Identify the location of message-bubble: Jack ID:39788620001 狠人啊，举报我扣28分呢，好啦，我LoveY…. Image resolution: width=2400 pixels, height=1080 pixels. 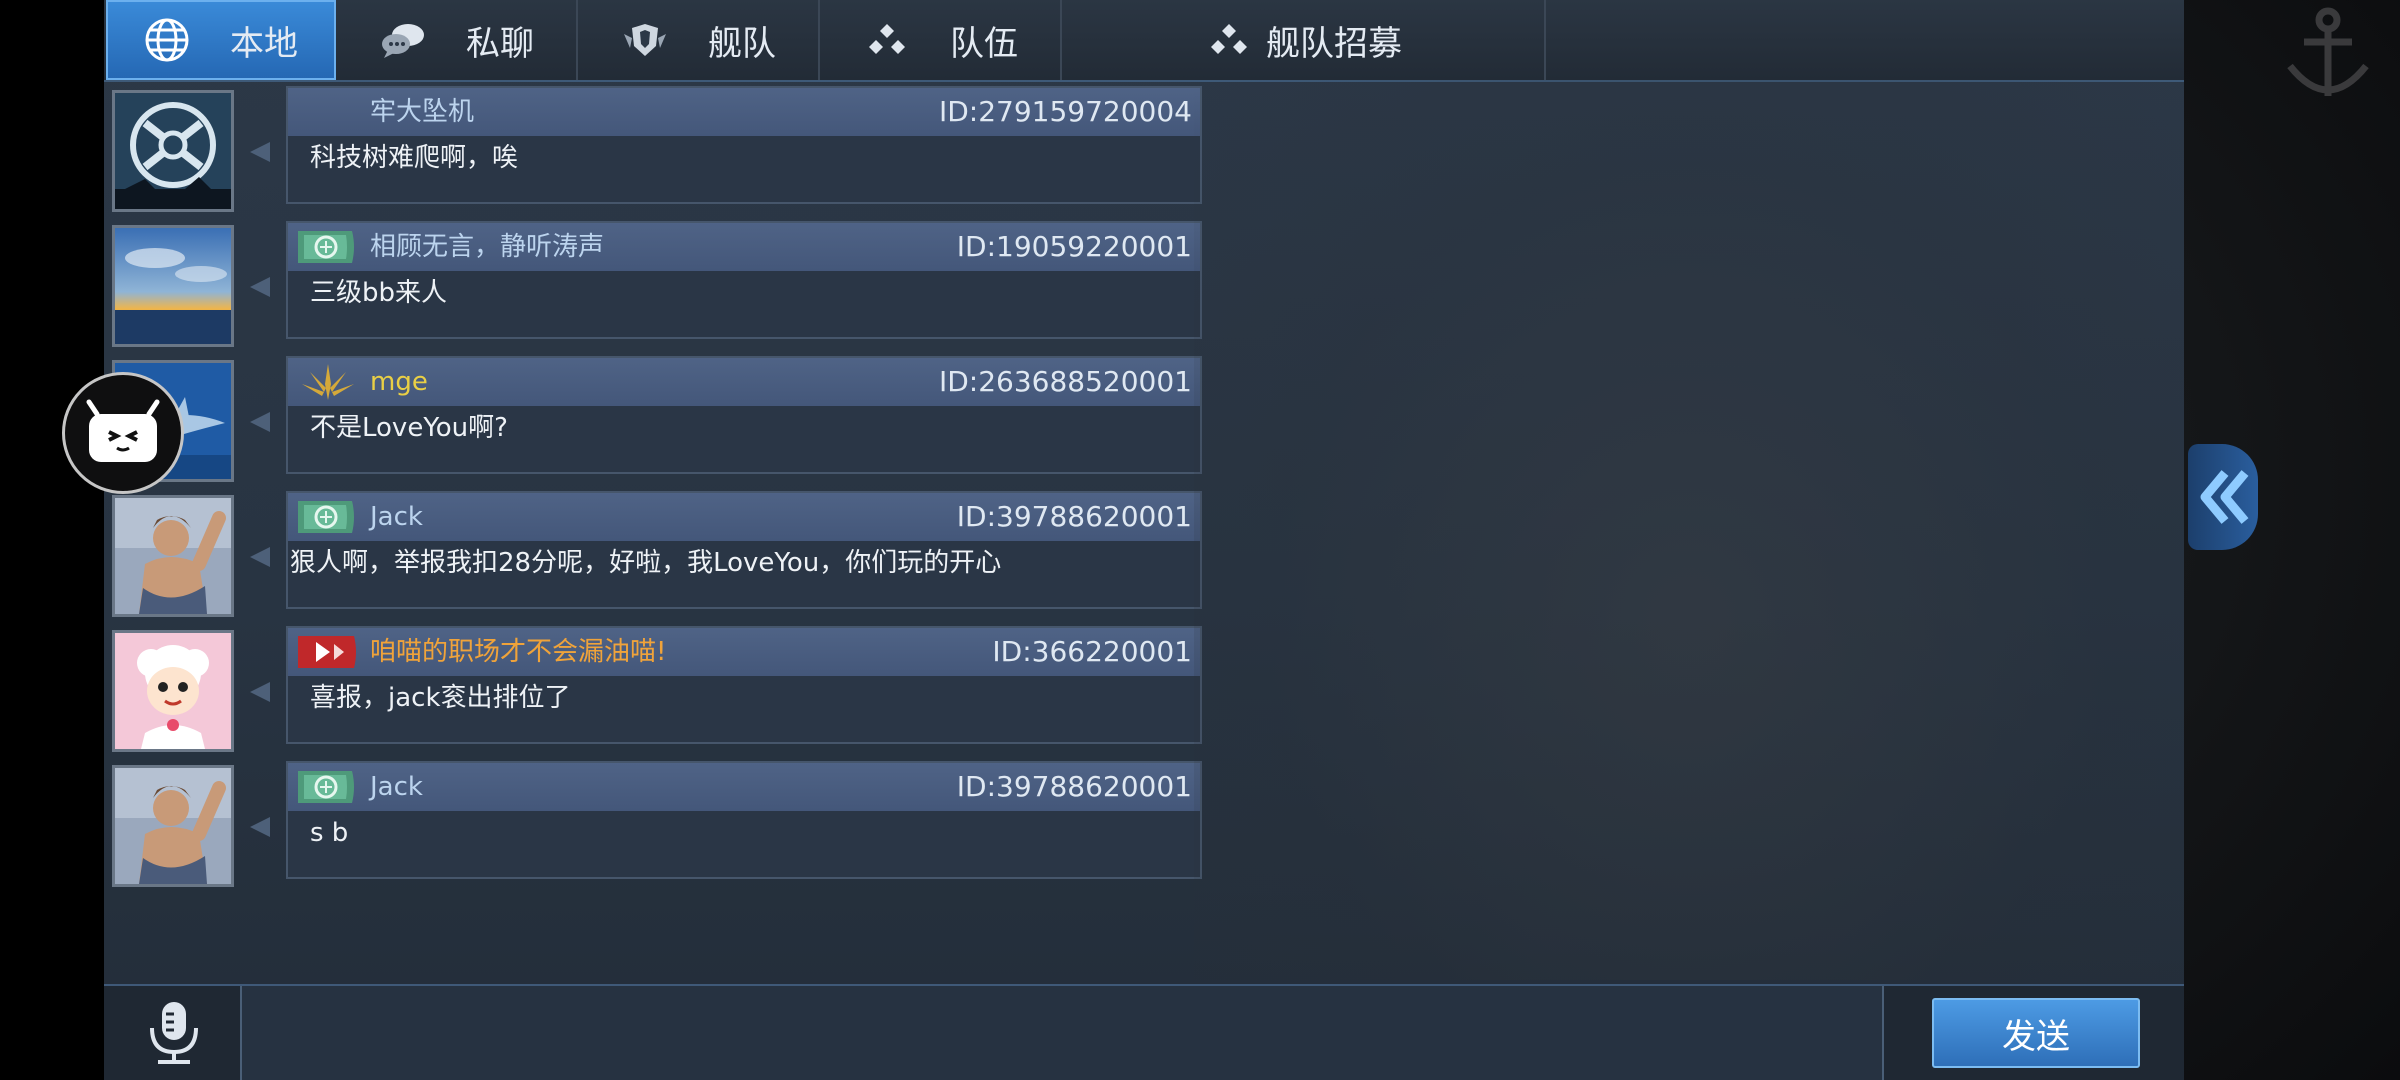
(744, 550).